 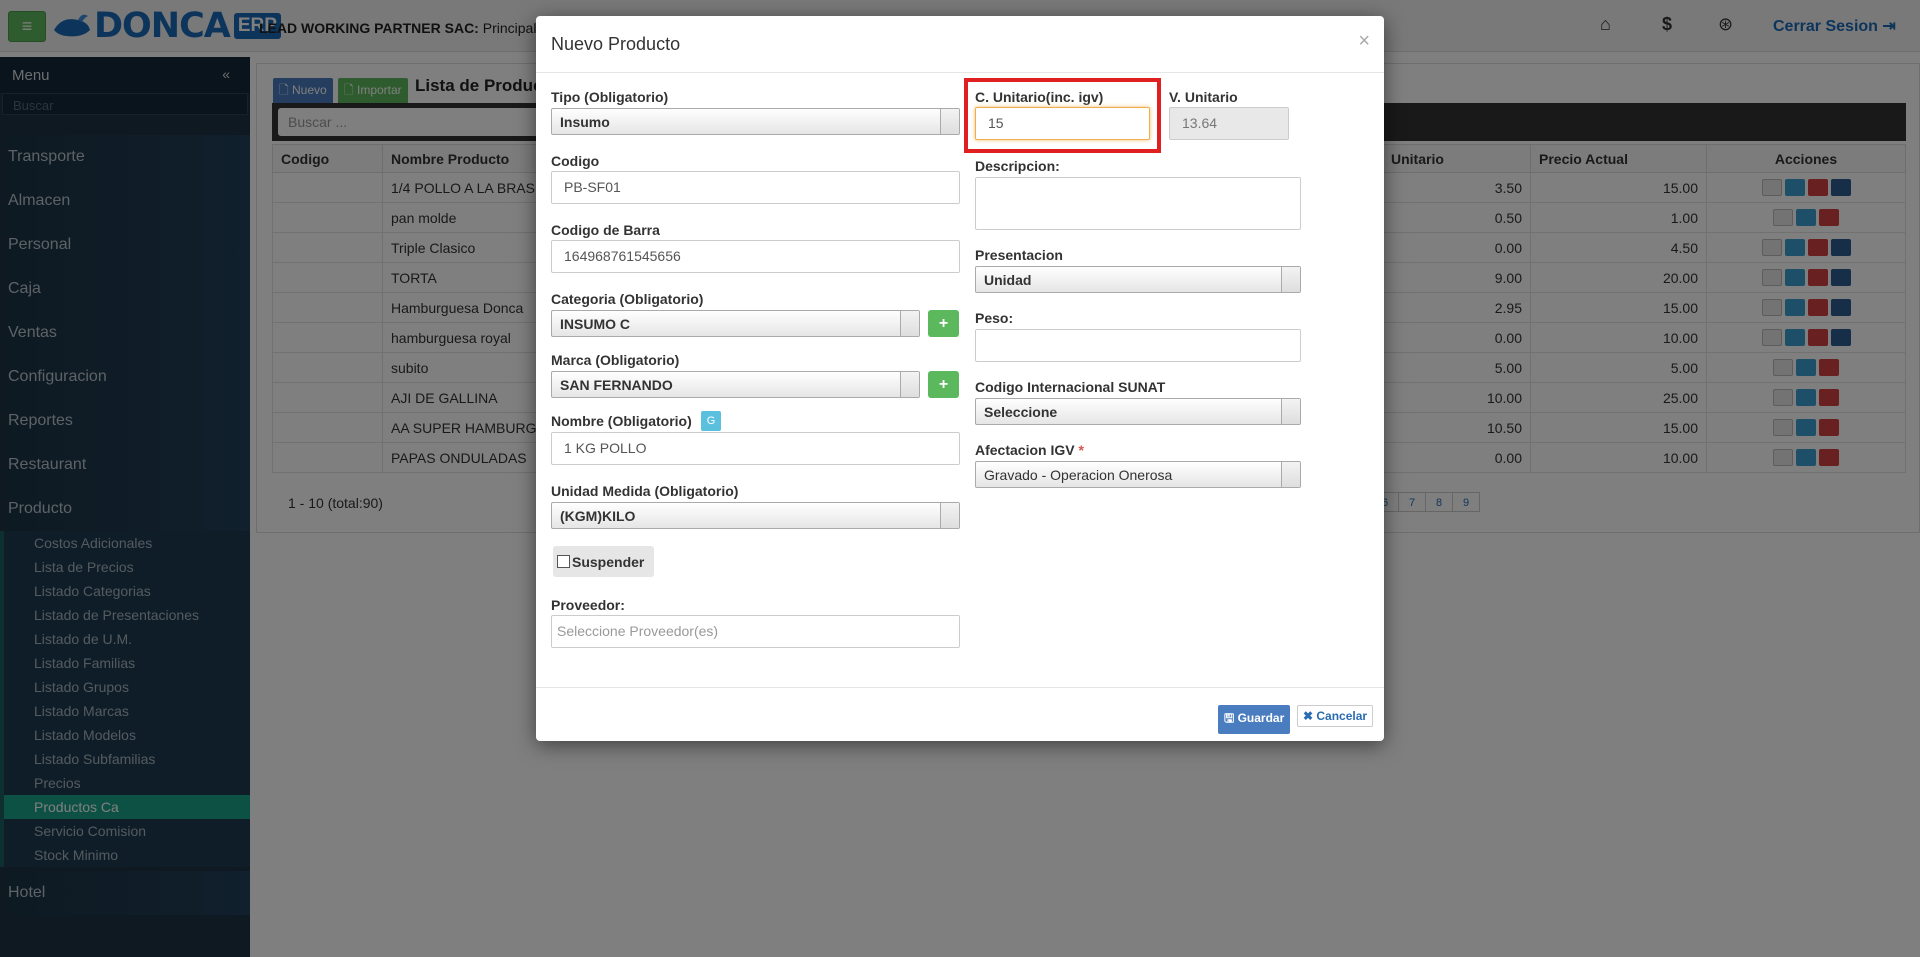 What do you see at coordinates (627, 299) in the screenshot?
I see `categoria-label: Categoria (Obligatorio)` at bounding box center [627, 299].